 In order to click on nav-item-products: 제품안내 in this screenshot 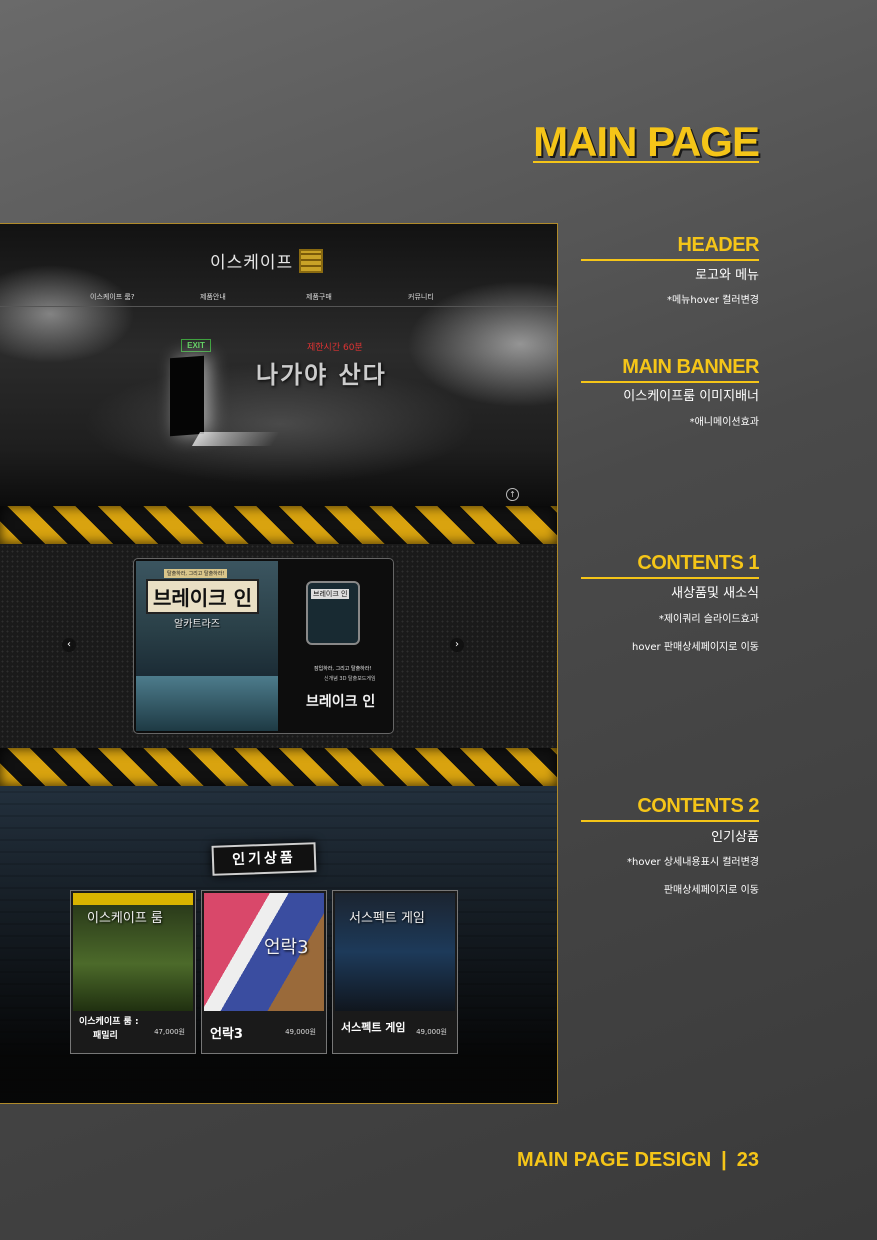, I will do `click(213, 297)`.